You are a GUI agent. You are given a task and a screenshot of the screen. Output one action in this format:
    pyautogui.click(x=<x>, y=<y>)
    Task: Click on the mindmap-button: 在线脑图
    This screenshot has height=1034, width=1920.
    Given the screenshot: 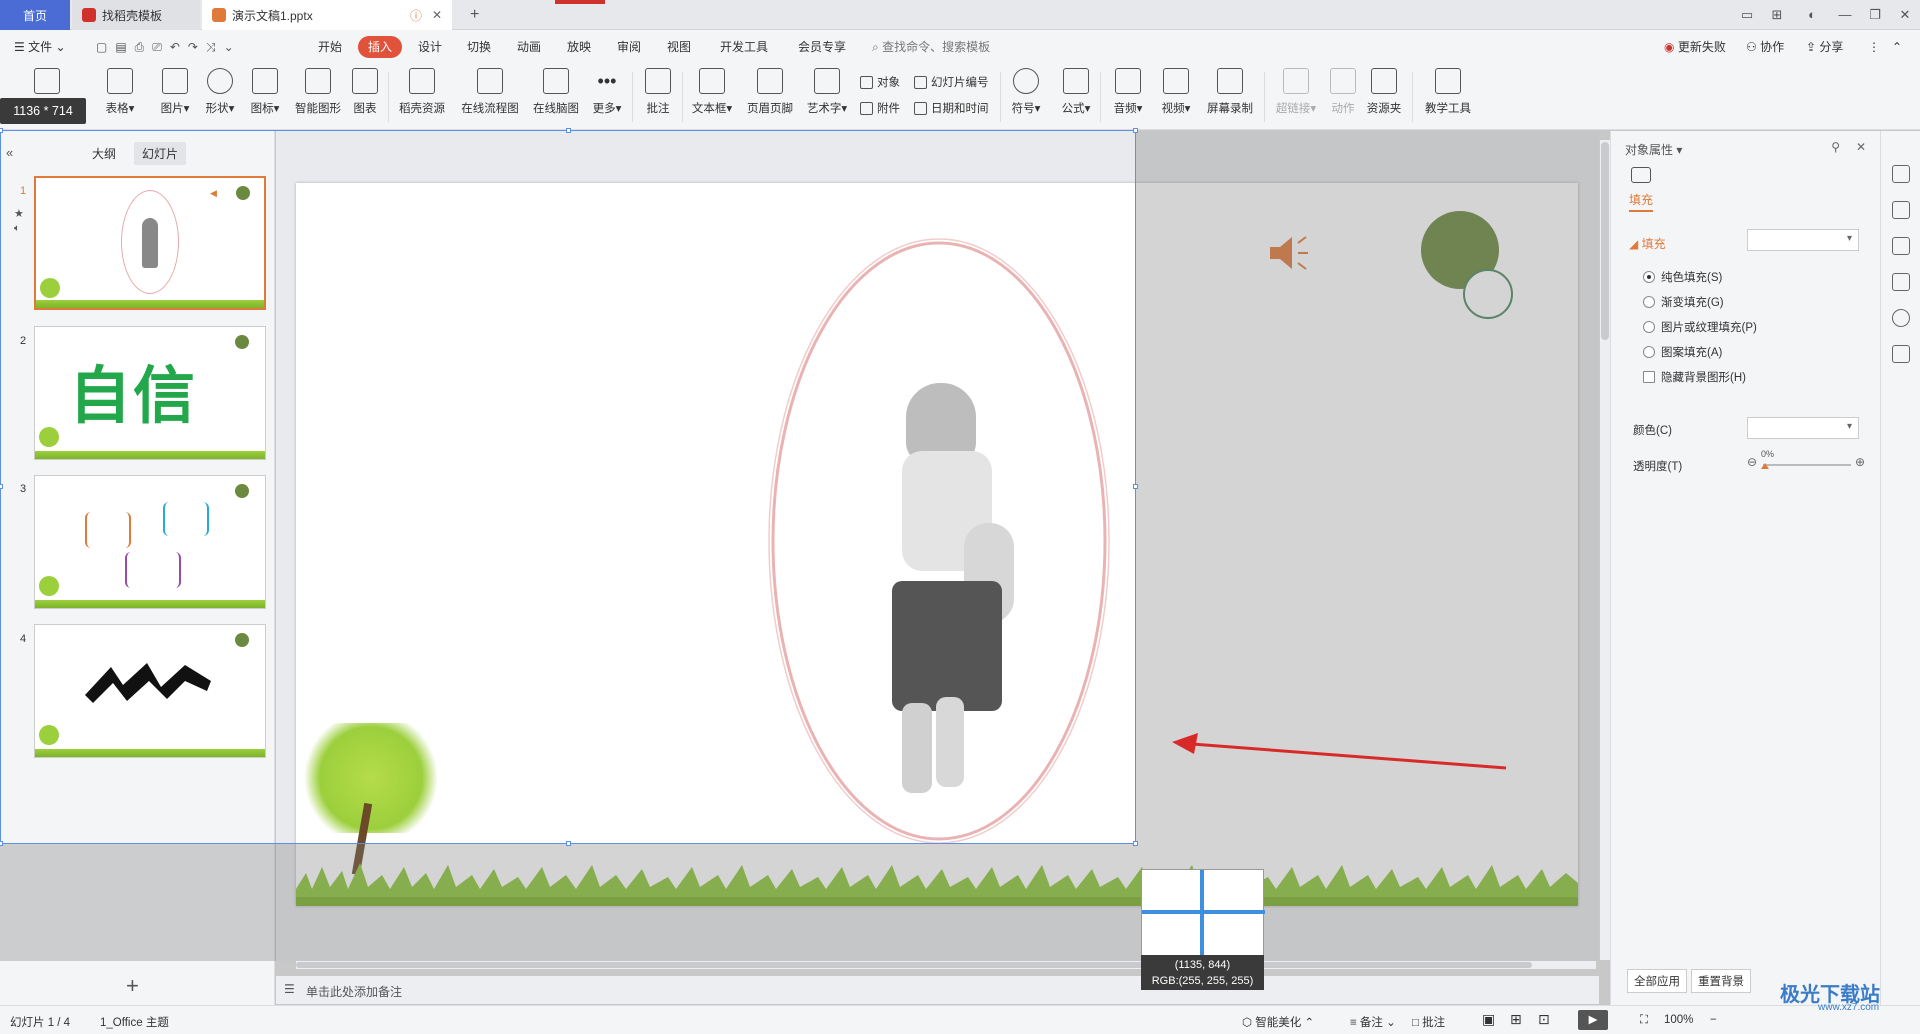 What is the action you would take?
    pyautogui.click(x=556, y=92)
    